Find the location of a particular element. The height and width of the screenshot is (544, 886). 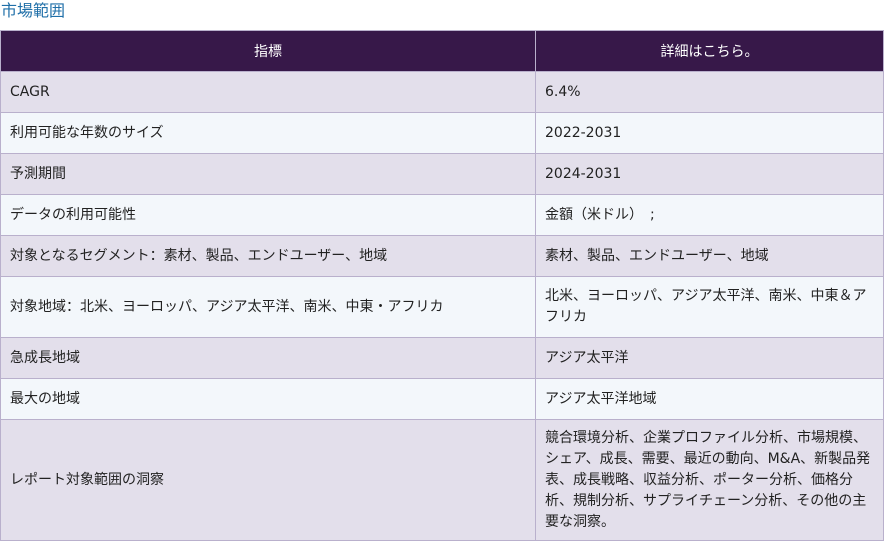

row-value: 金額（米ドル） ; is located at coordinates (709, 215).